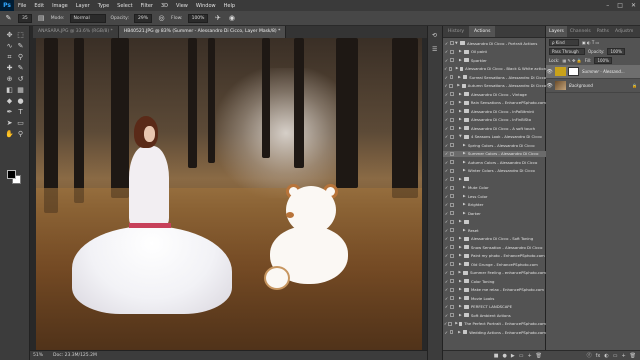 The height and width of the screenshot is (360, 640). I want to click on menu-select: Select, so click(124, 6).